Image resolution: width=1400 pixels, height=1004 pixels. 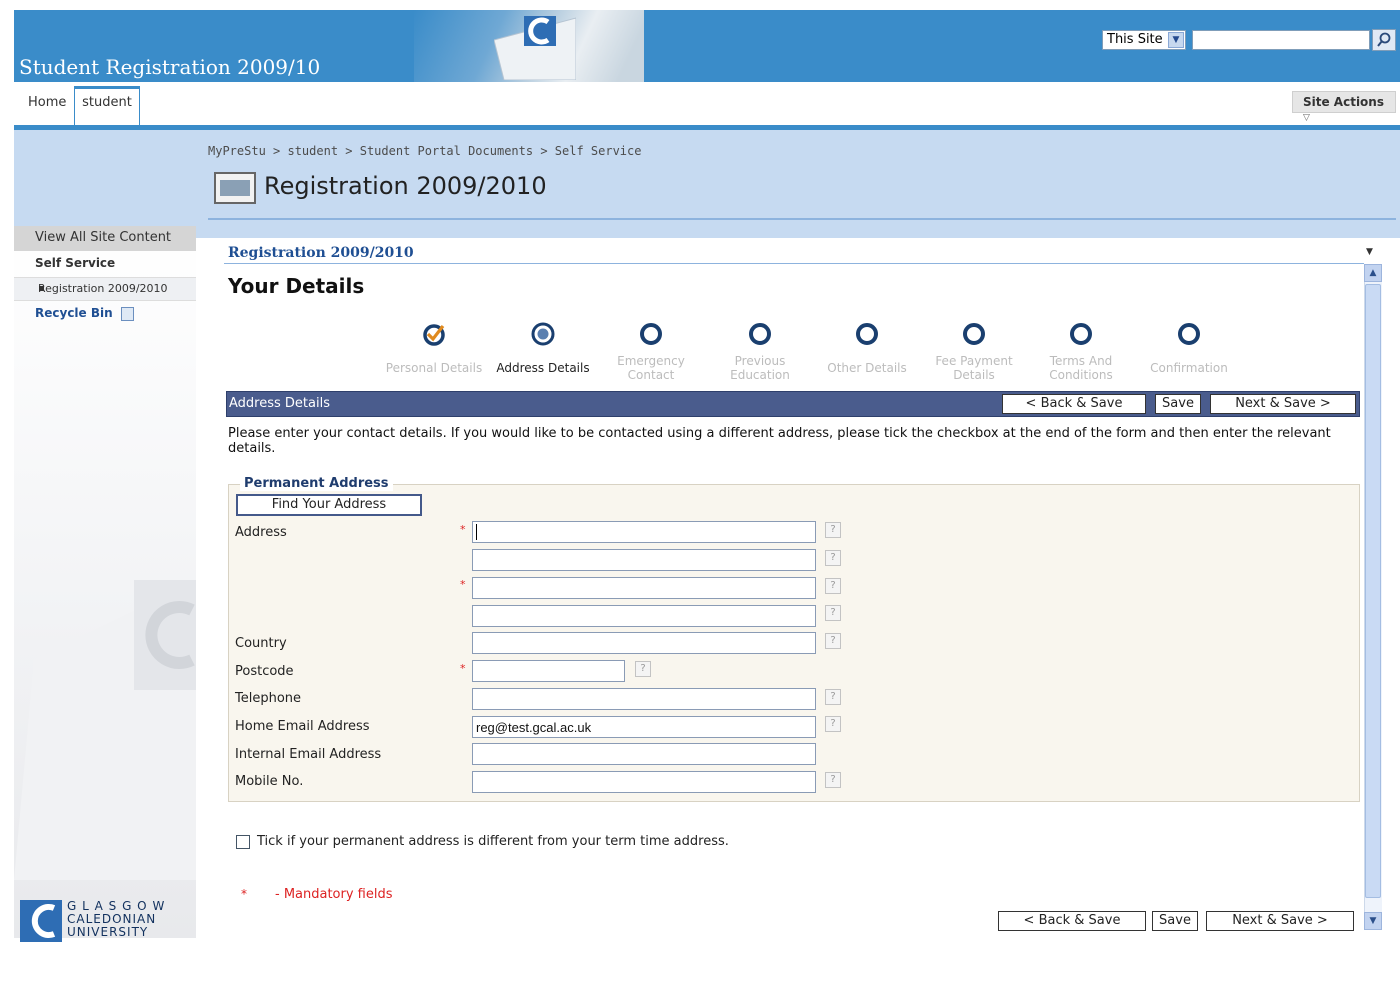 I want to click on step-label: Address Details, so click(x=543, y=368).